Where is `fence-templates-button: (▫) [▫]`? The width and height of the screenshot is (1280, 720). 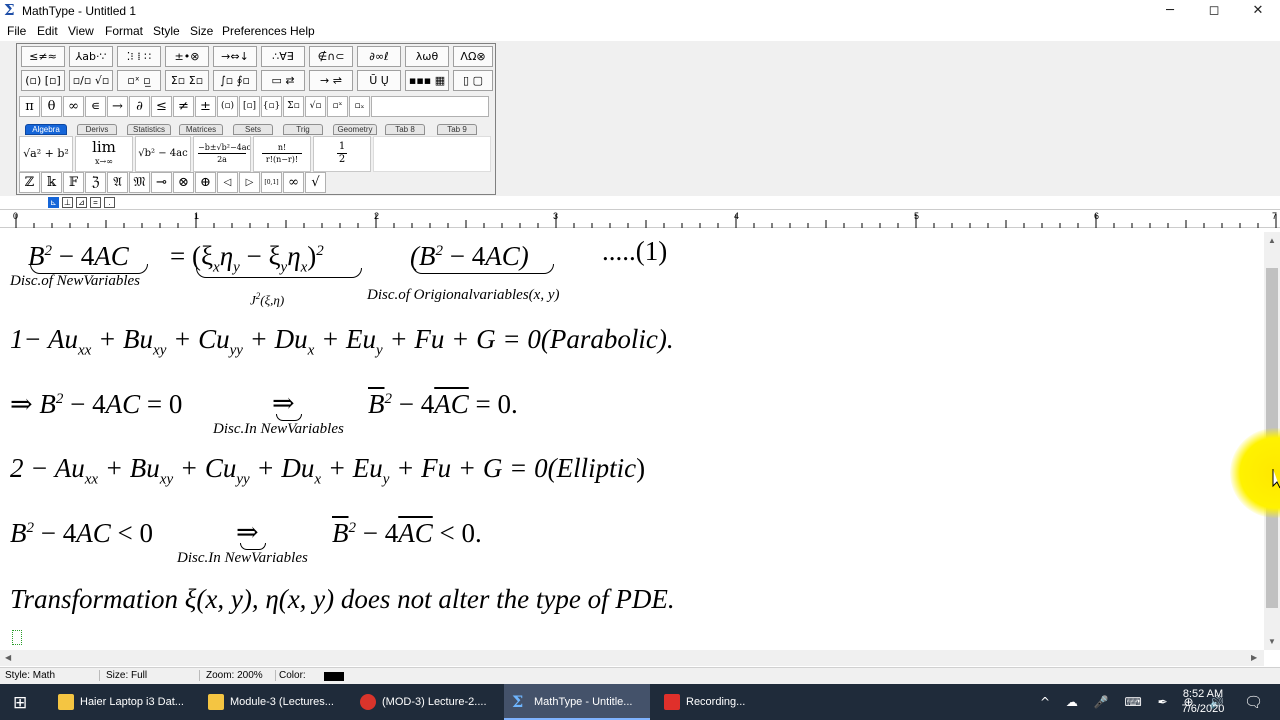 fence-templates-button: (▫) [▫] is located at coordinates (43, 80).